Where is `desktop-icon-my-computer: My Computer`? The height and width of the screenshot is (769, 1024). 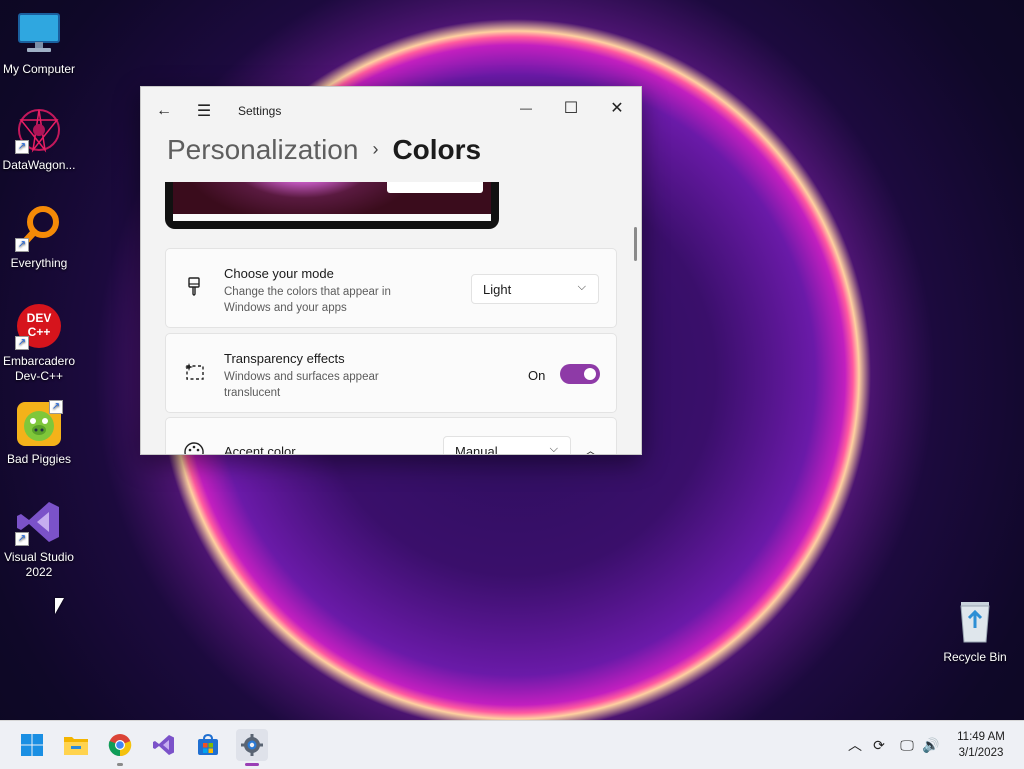
desktop-icon-my-computer: My Computer is located at coordinates (39, 43).